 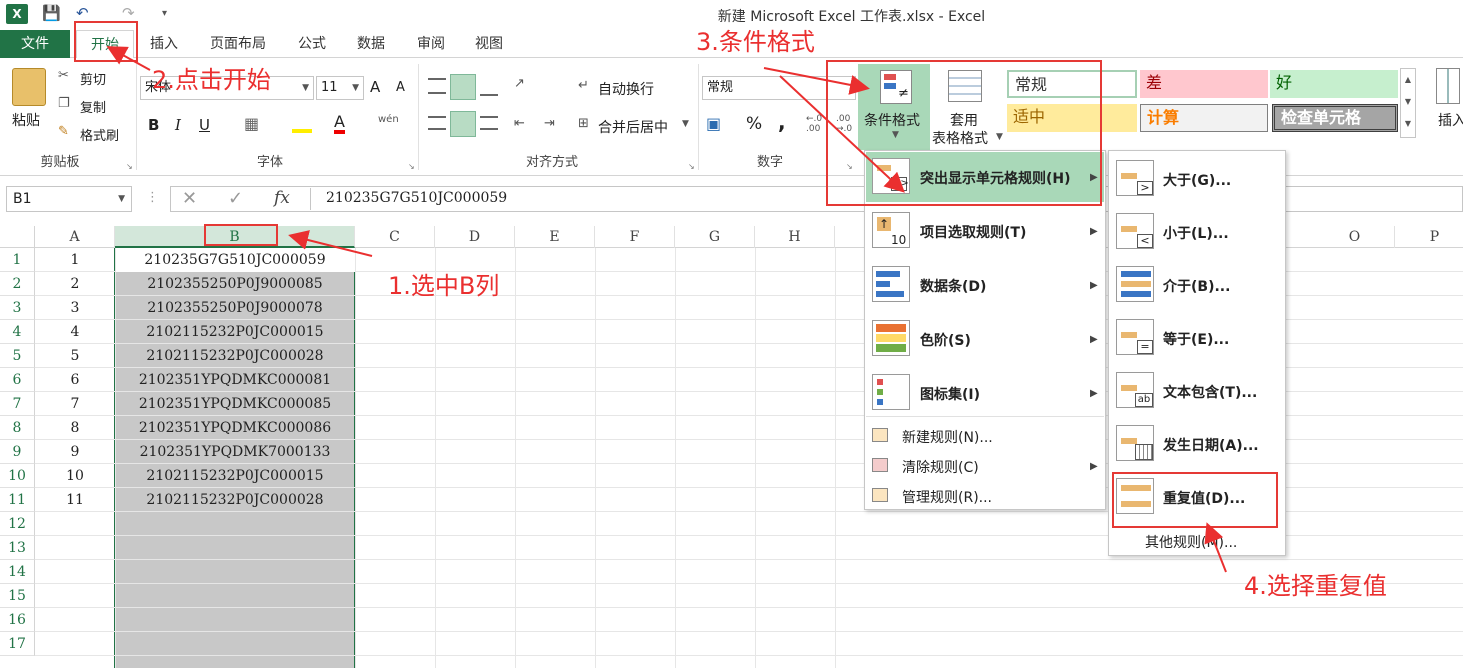 I want to click on arrow-step3a, so click(x=816, y=81).